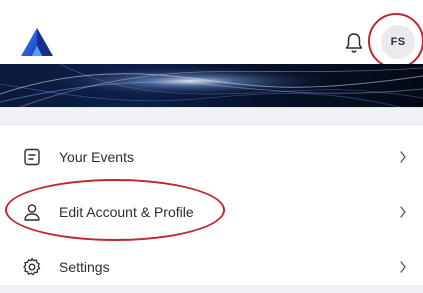 The height and width of the screenshot is (293, 423). What do you see at coordinates (37, 42) in the screenshot?
I see `app-logo` at bounding box center [37, 42].